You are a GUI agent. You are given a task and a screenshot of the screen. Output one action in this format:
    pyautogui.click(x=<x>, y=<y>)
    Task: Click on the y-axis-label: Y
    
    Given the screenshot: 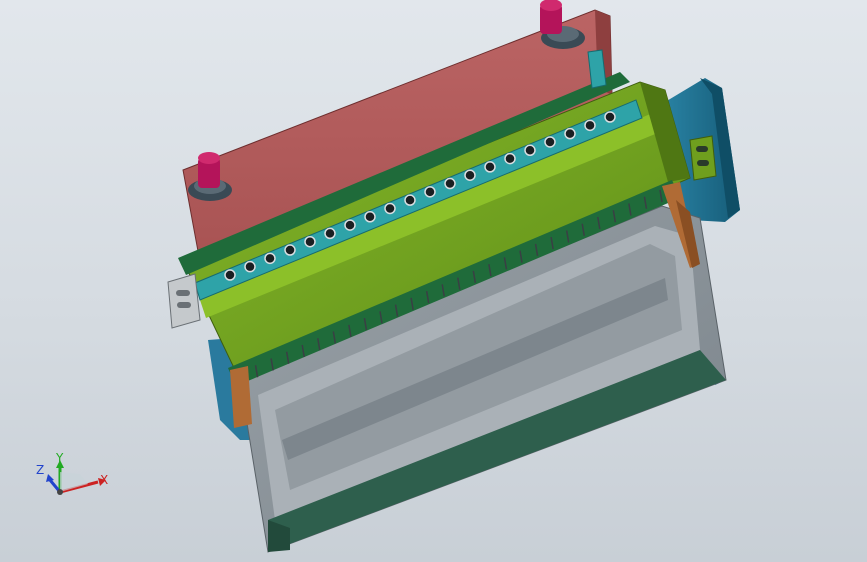 What is the action you would take?
    pyautogui.click(x=59, y=458)
    